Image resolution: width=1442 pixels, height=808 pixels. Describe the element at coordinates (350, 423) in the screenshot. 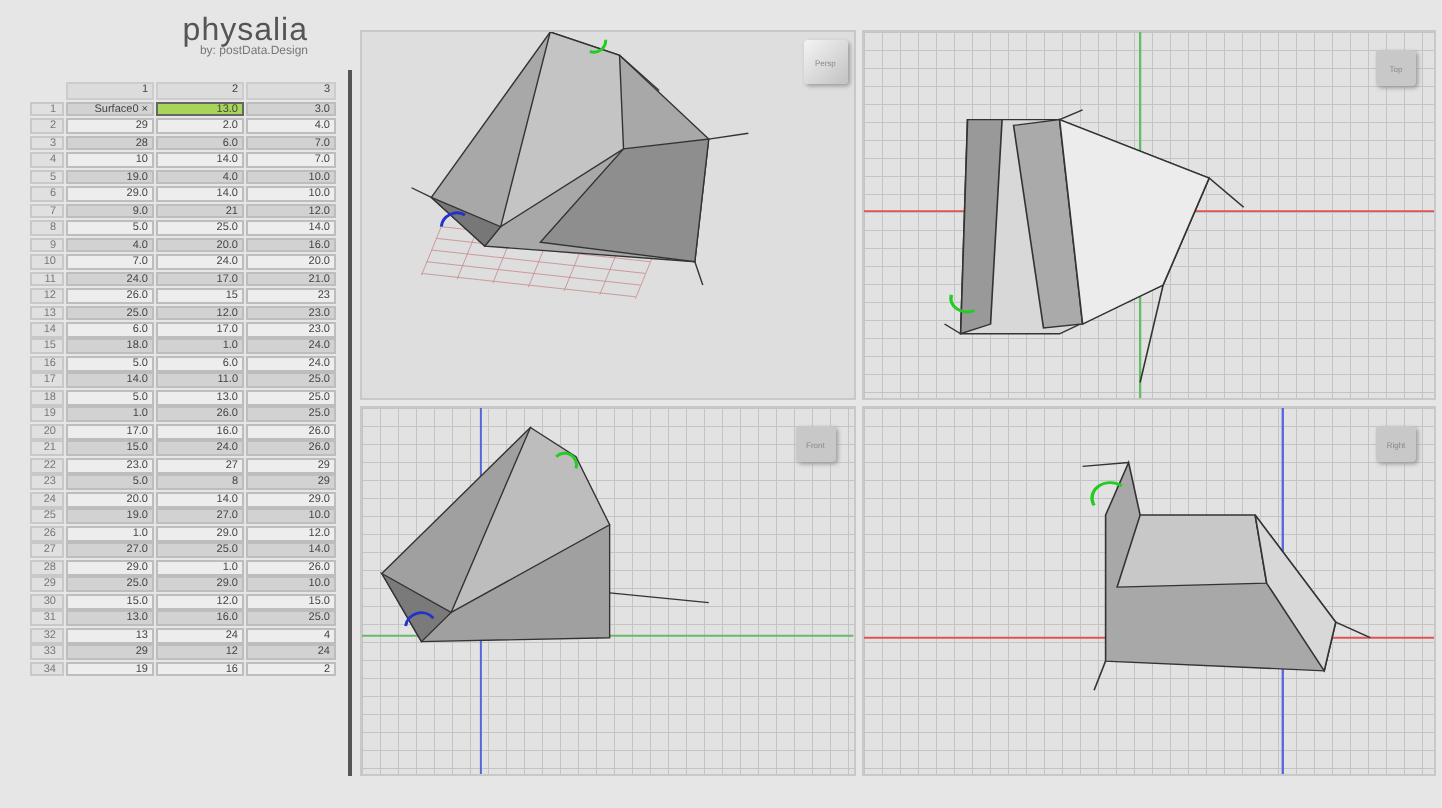

I see `scrollbar` at that location.